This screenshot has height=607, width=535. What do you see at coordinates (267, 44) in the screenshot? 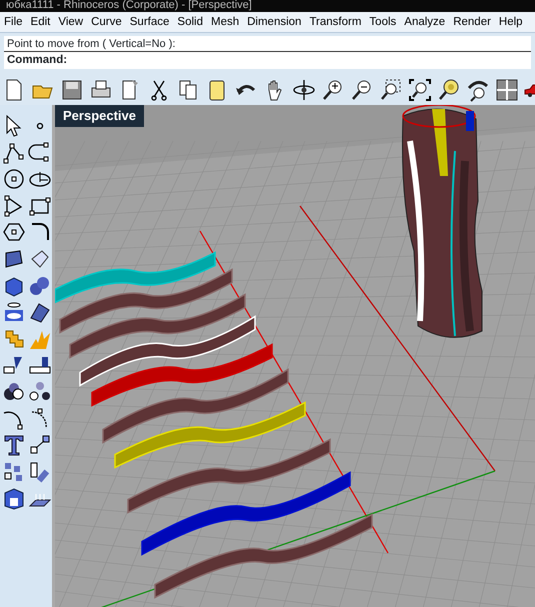
I see `command-history: Point to move from ( Vertical=No ):` at bounding box center [267, 44].